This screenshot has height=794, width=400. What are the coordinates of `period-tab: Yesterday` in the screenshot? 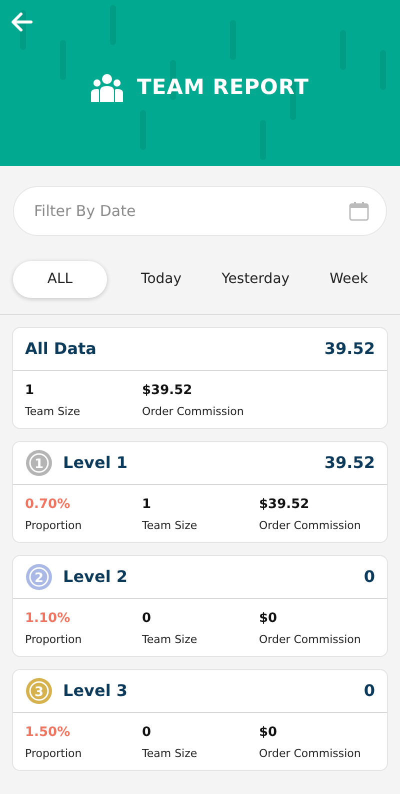 It's located at (256, 279).